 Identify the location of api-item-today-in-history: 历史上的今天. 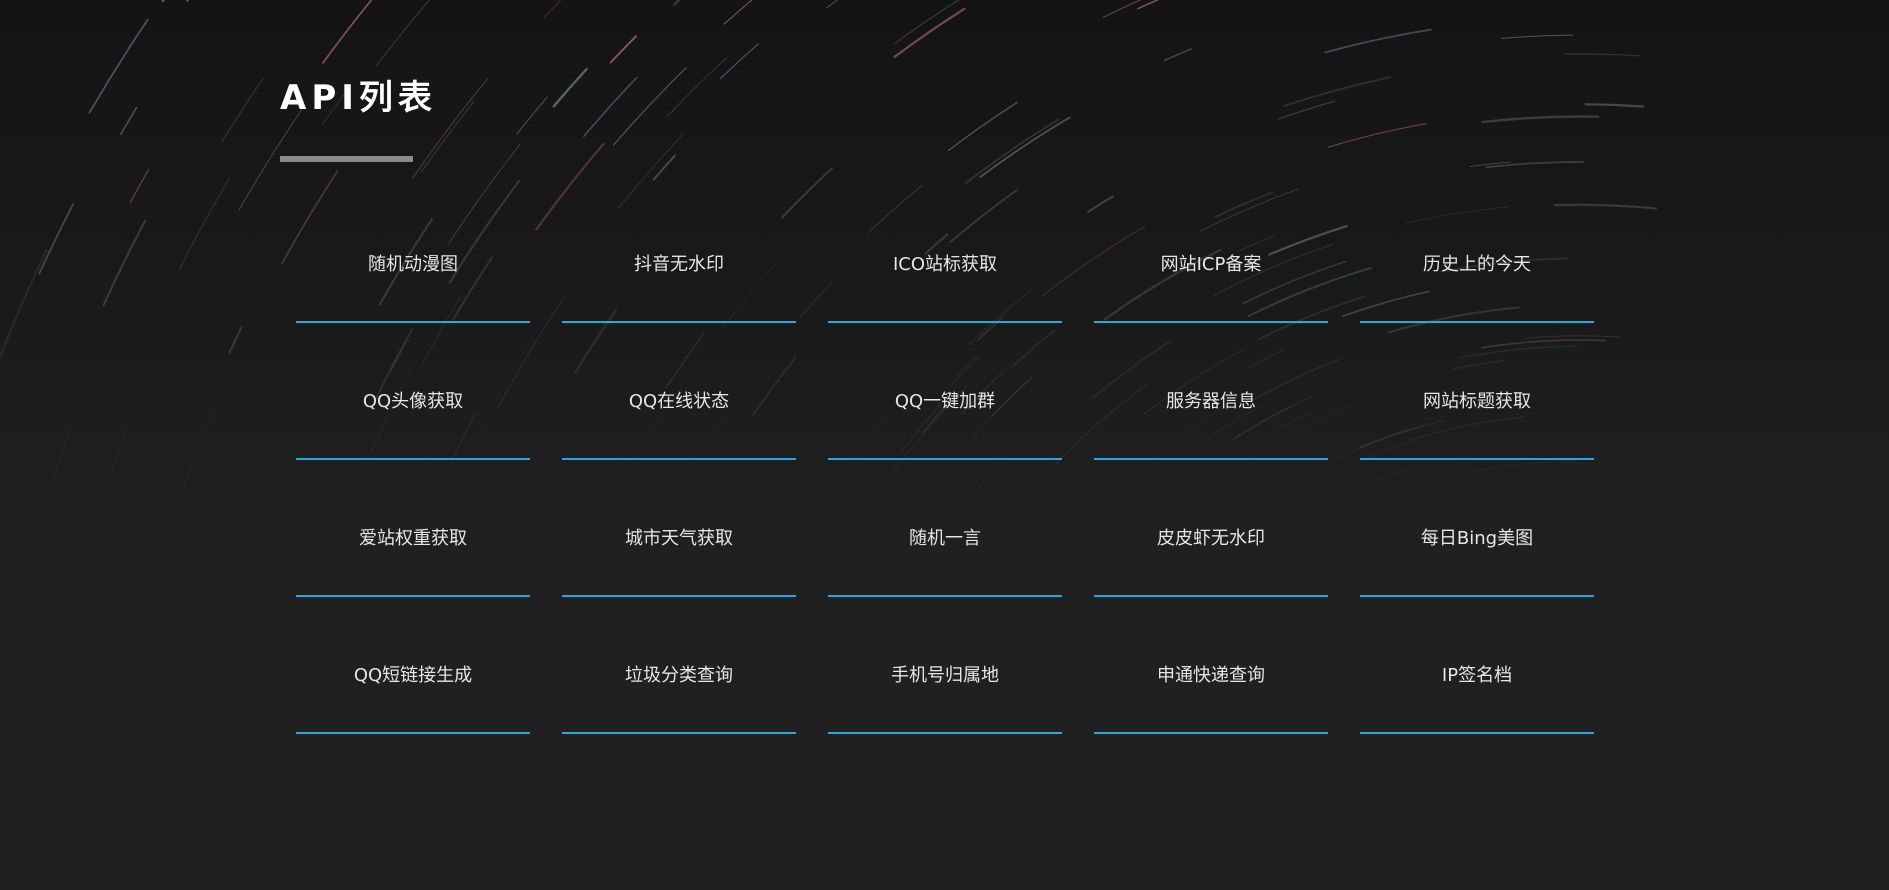
(1477, 272).